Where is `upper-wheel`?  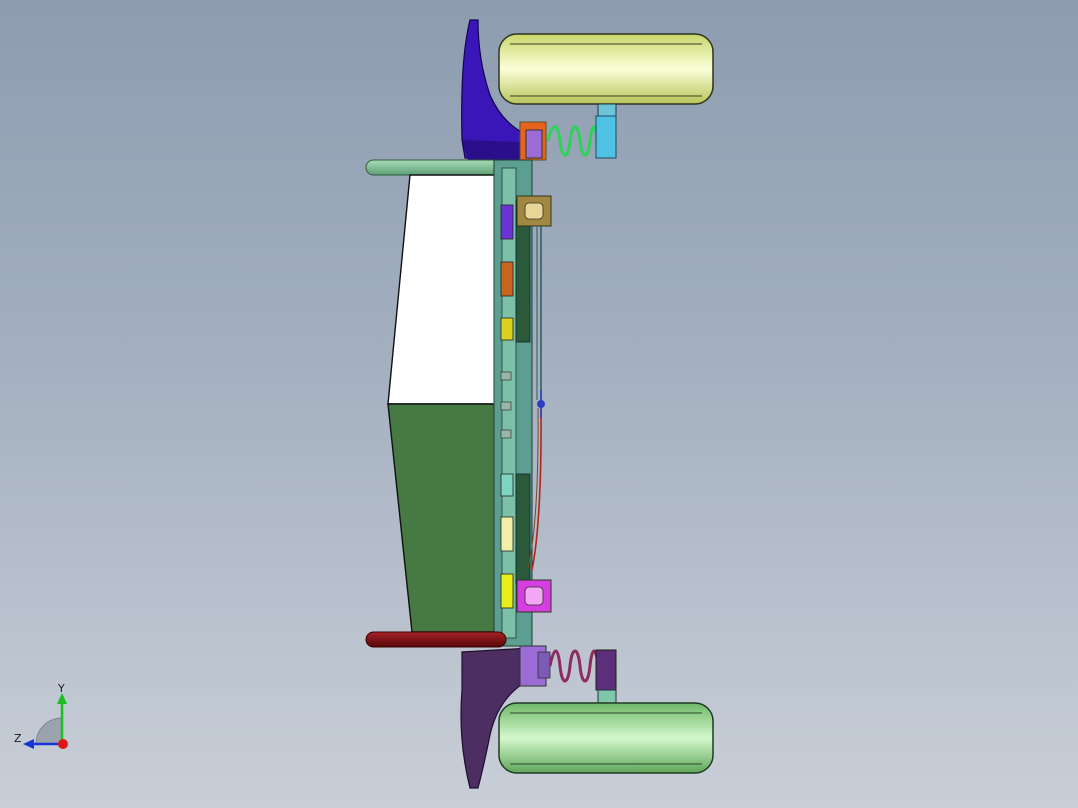
upper-wheel is located at coordinates (606, 76).